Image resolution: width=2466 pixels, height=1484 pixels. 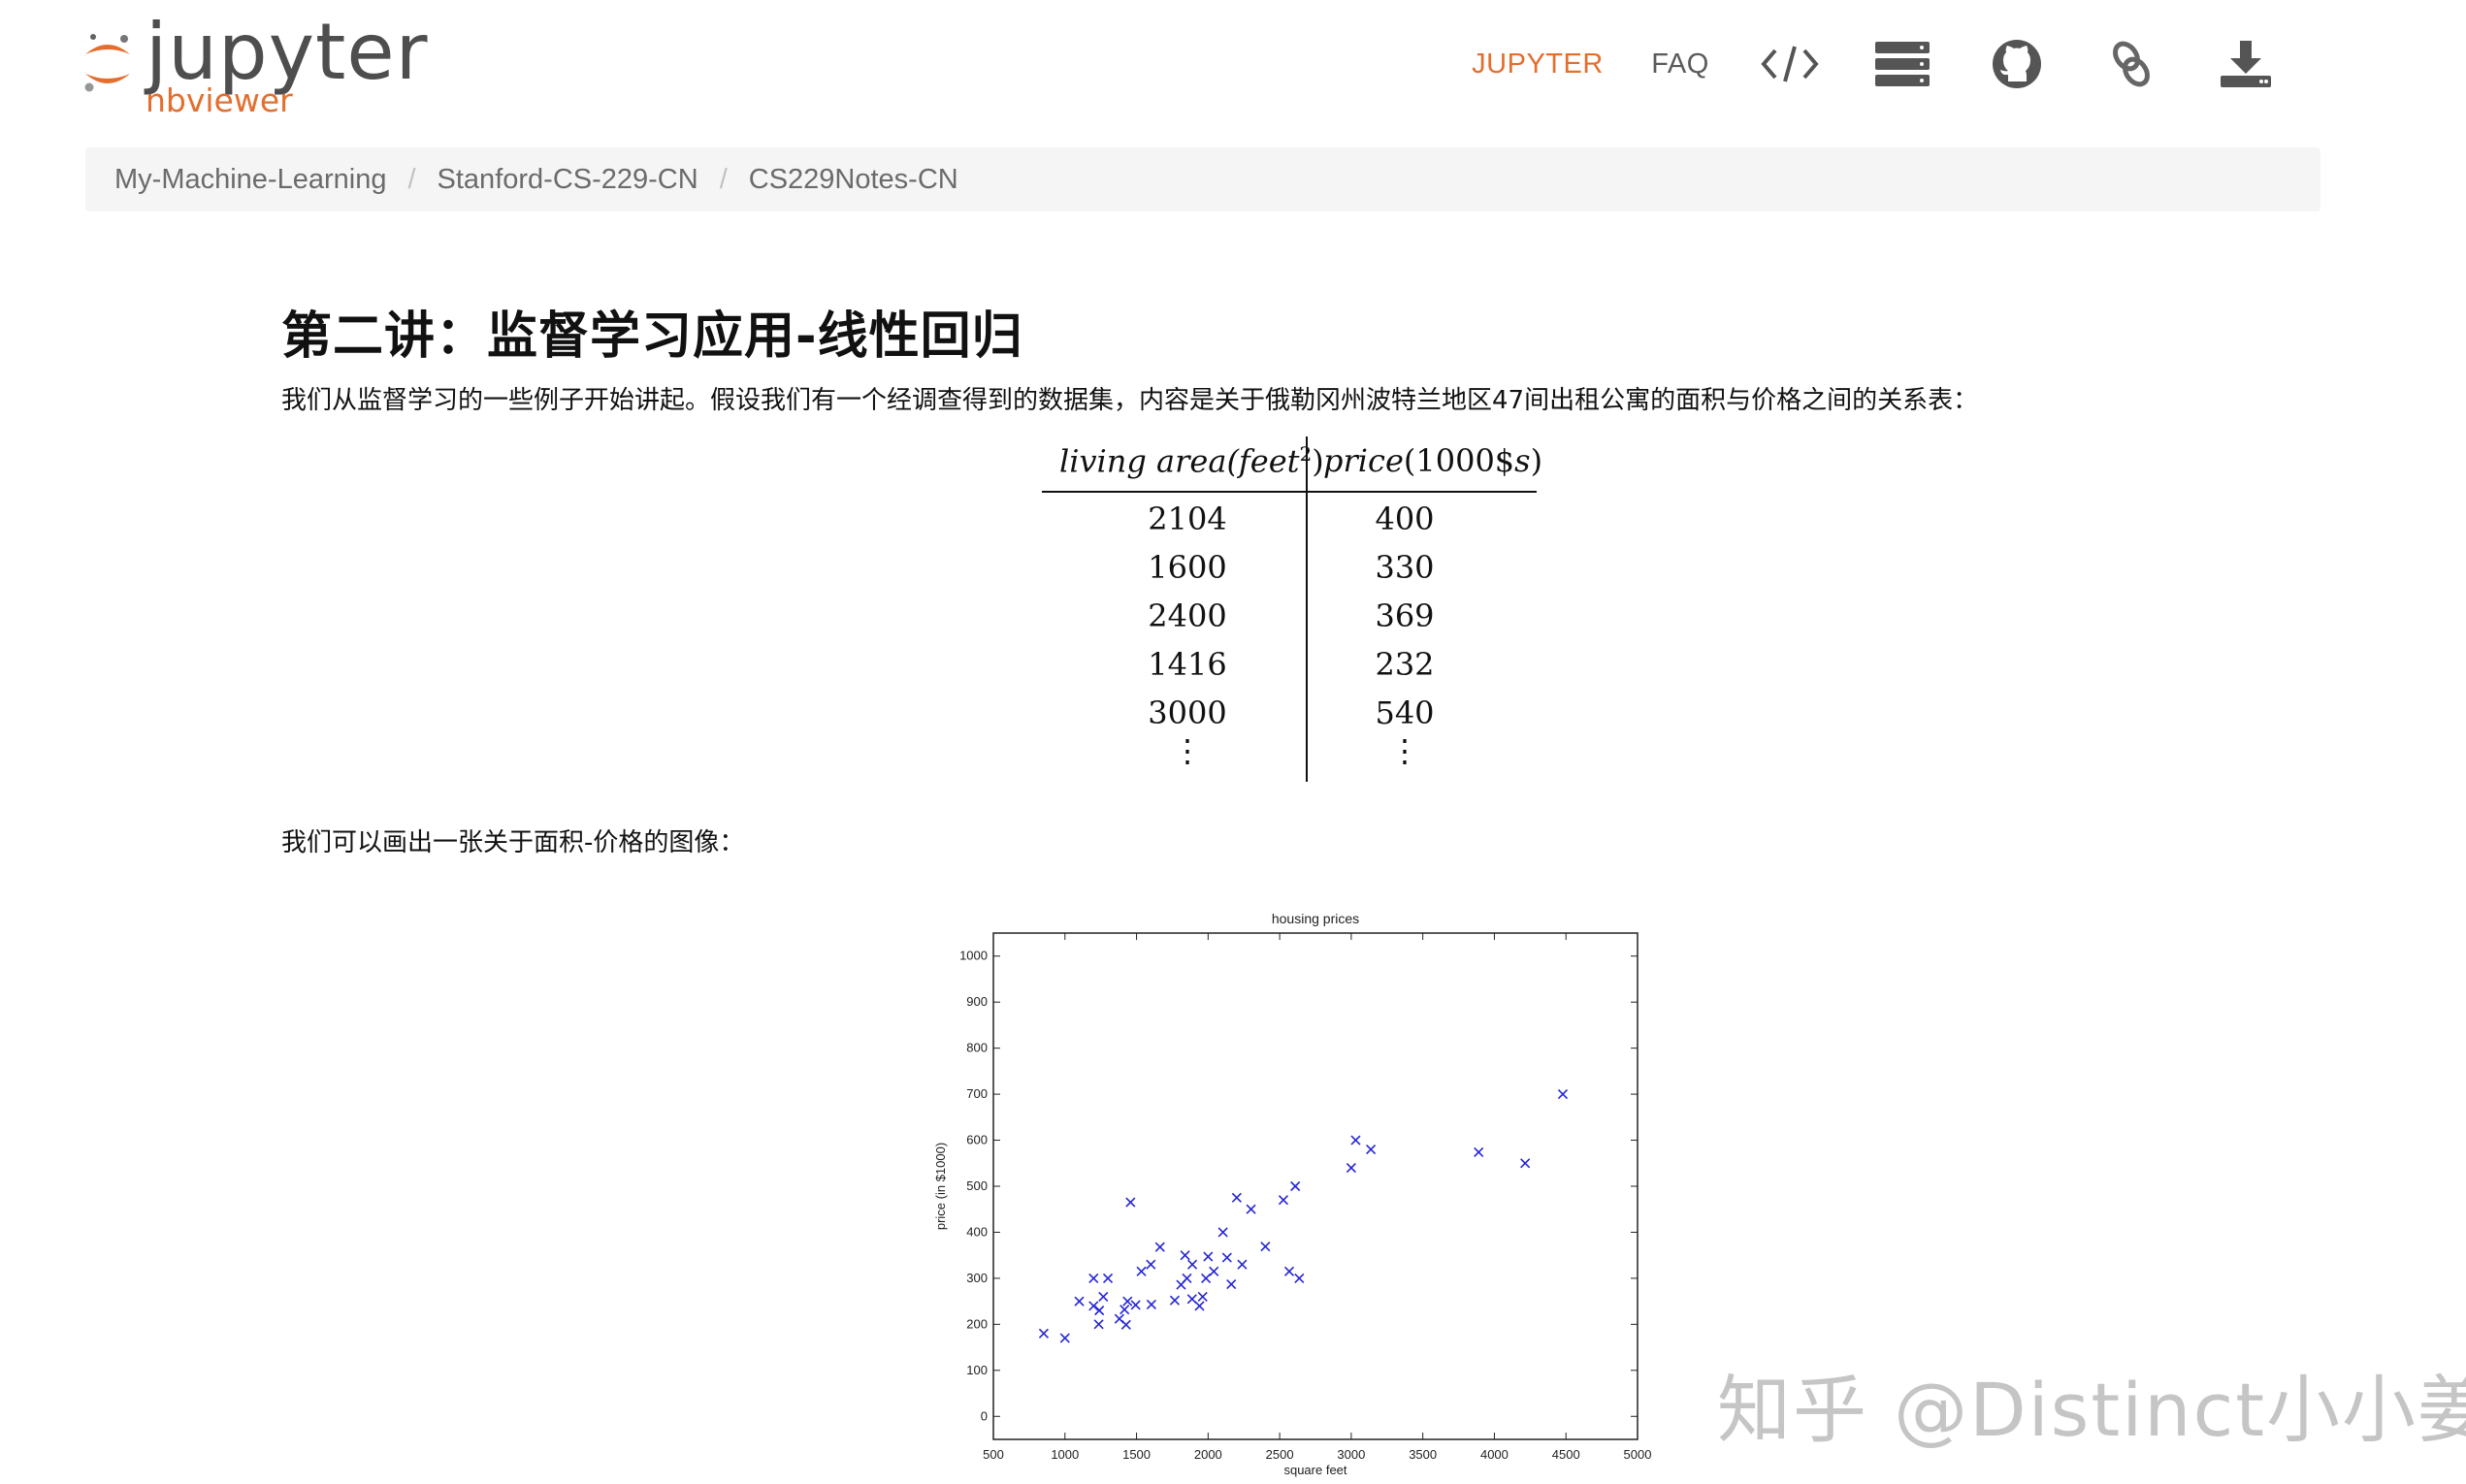 I want to click on code-view-button, so click(x=1790, y=64).